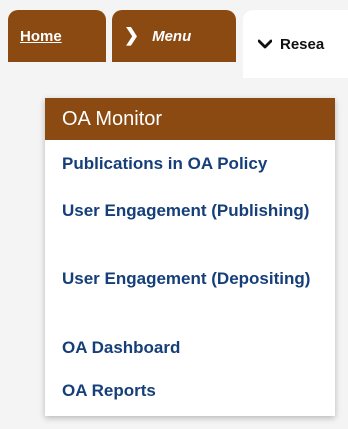 The image size is (348, 429). Describe the element at coordinates (197, 211) in the screenshot. I see `menu-item-user-engagement-publishing: User Engagement (Publishing)` at that location.